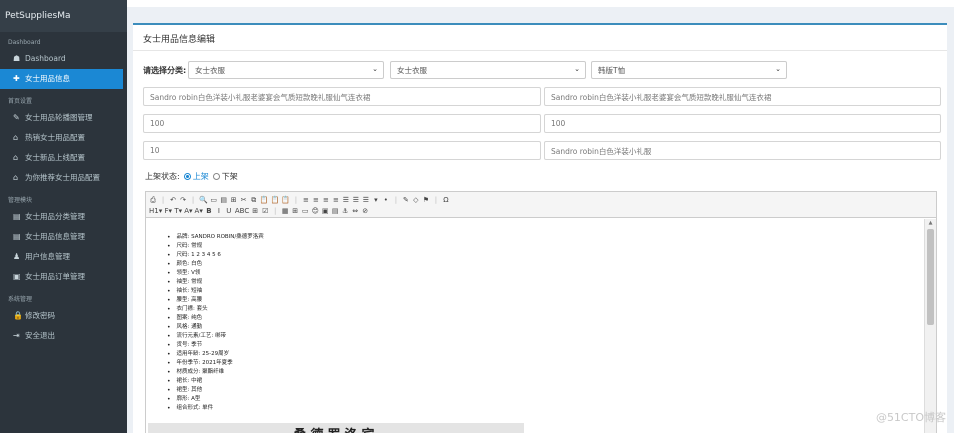  I want to click on sidebar-item: ⌂ 为你推荐女士用品配置, so click(63, 178).